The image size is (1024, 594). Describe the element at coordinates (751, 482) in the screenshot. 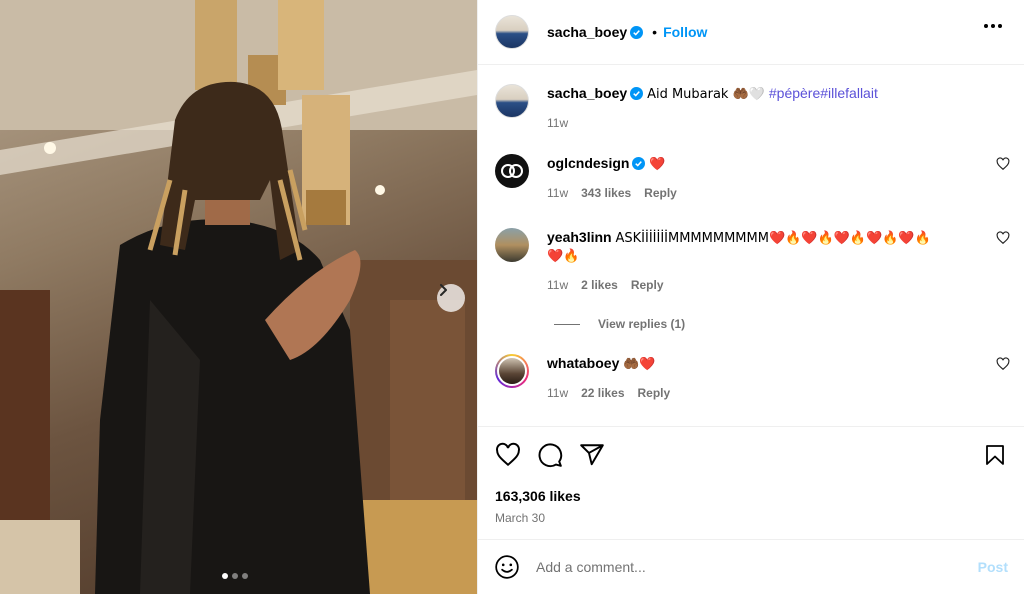

I see `post-actions: 163,306 likes March 30` at that location.